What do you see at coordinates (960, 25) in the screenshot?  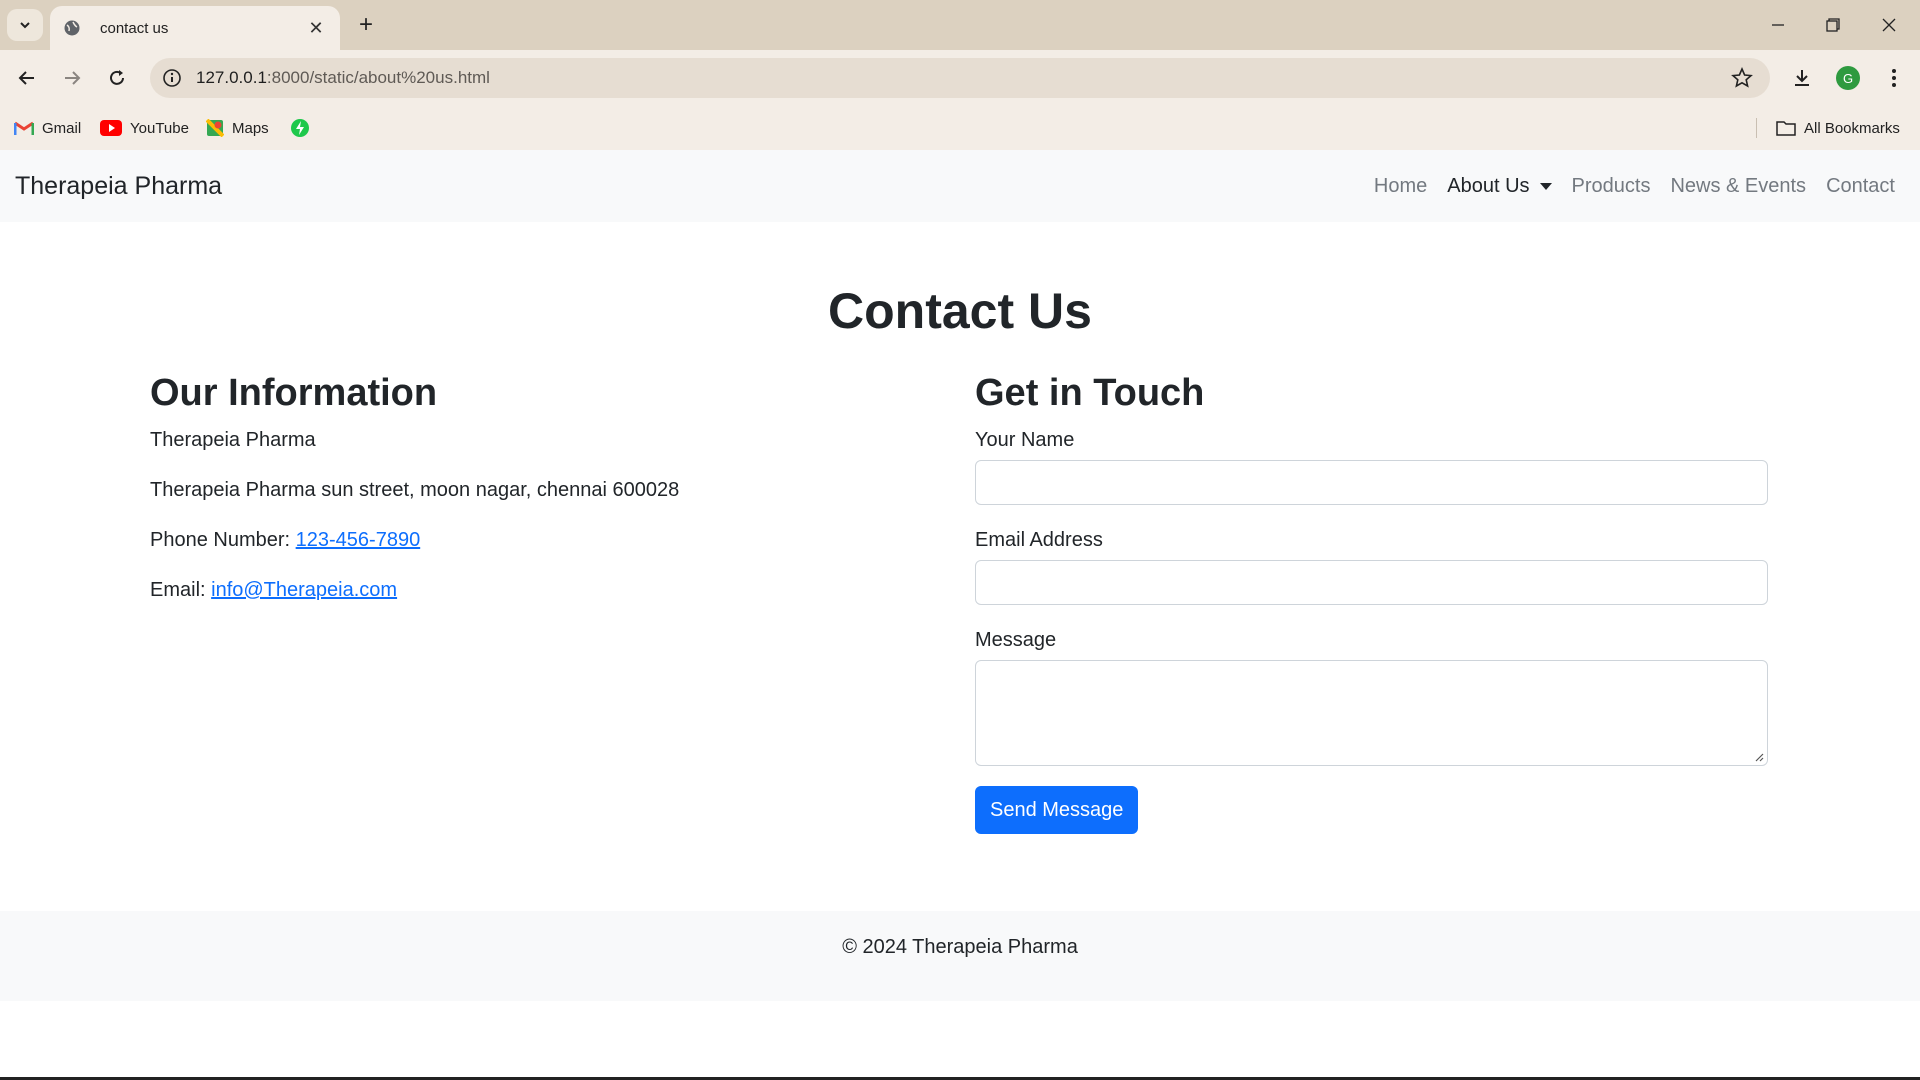 I see `tab-strip: contact us ✕ +` at bounding box center [960, 25].